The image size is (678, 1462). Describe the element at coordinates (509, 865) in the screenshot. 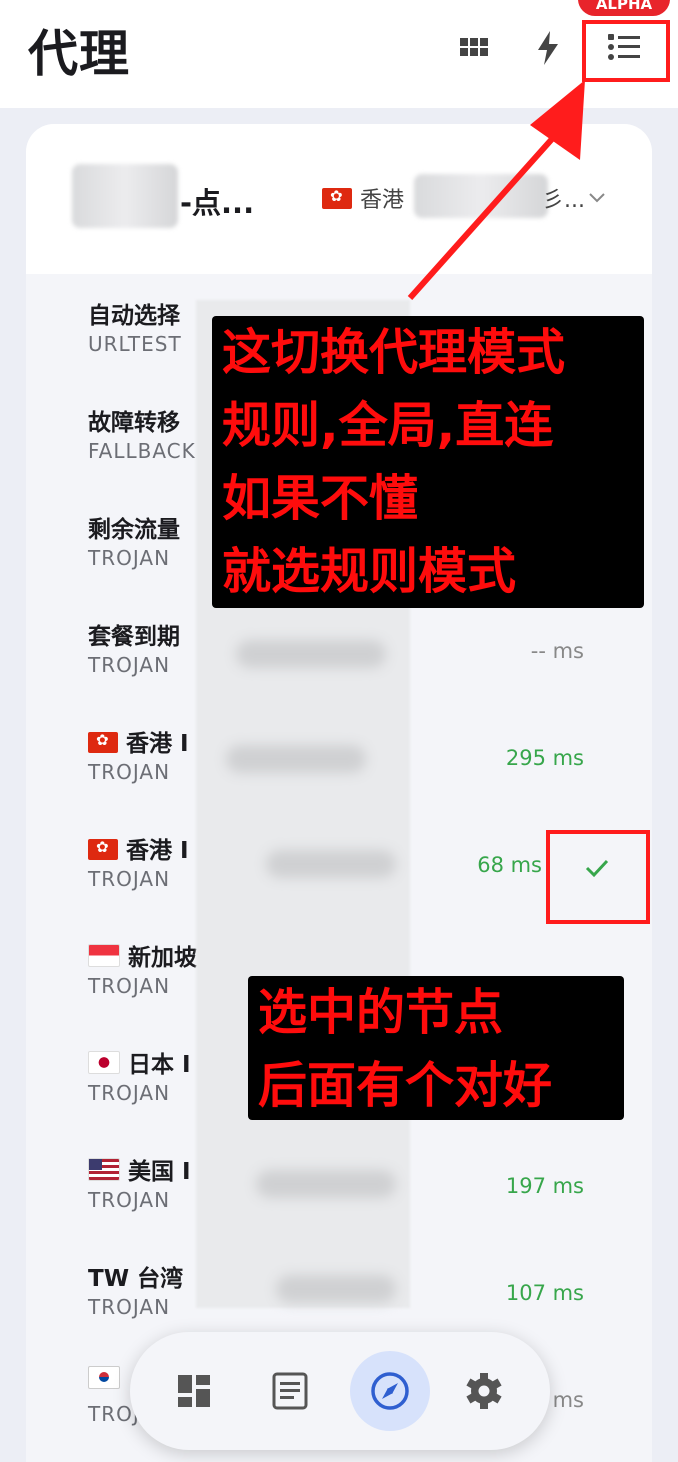

I see `proxy-latency: 68 ms` at that location.